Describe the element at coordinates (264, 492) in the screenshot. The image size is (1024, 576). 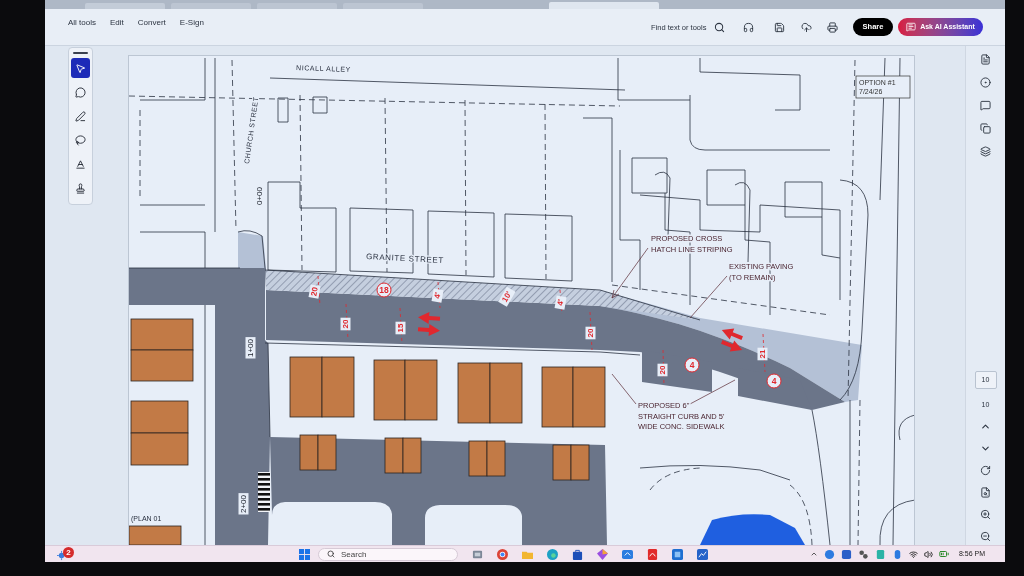
I see `crosswalk` at that location.